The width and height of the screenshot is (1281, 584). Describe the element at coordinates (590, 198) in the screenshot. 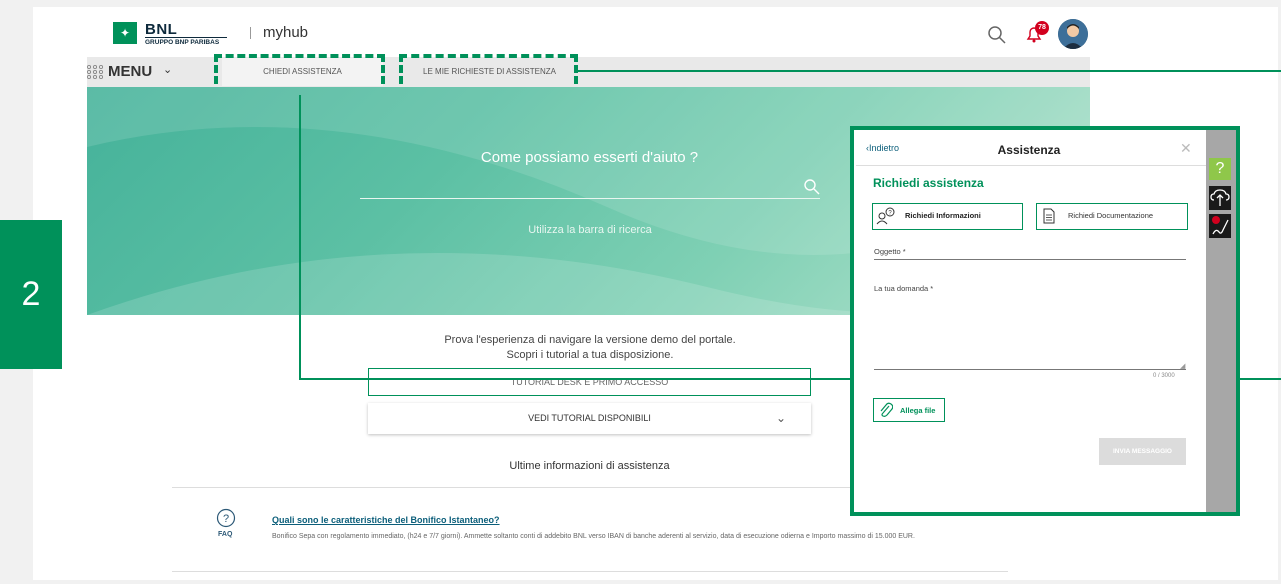

I see `hero-search-input` at that location.